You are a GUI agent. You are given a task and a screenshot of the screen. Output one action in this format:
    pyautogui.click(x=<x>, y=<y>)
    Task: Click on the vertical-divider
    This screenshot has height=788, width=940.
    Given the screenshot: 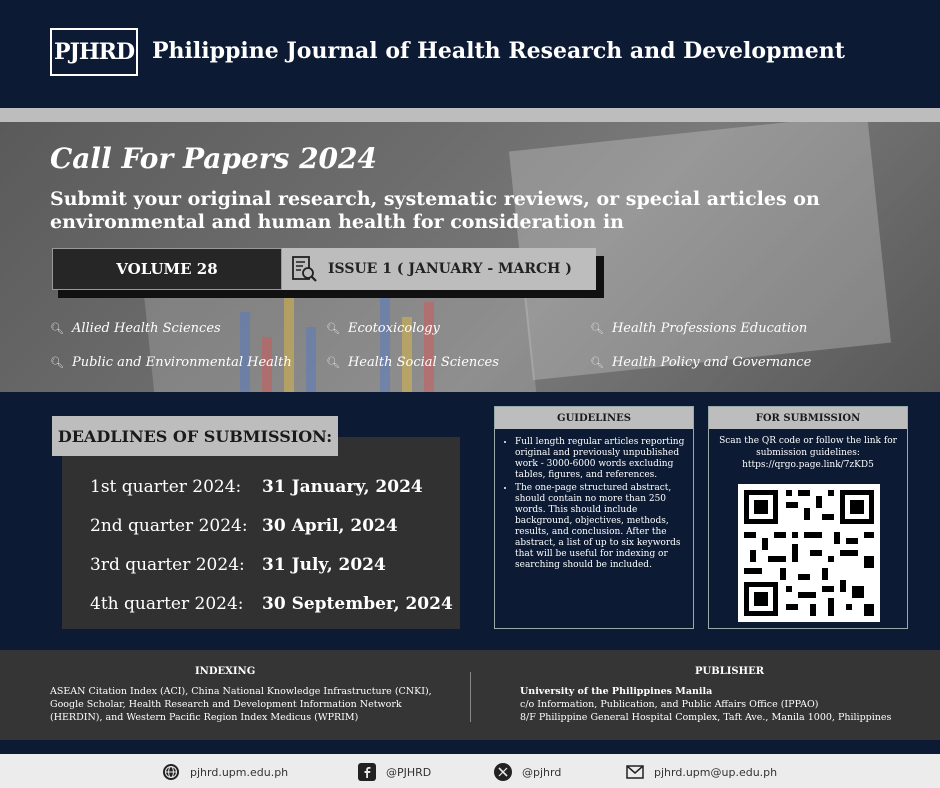 What is the action you would take?
    pyautogui.click(x=470, y=697)
    